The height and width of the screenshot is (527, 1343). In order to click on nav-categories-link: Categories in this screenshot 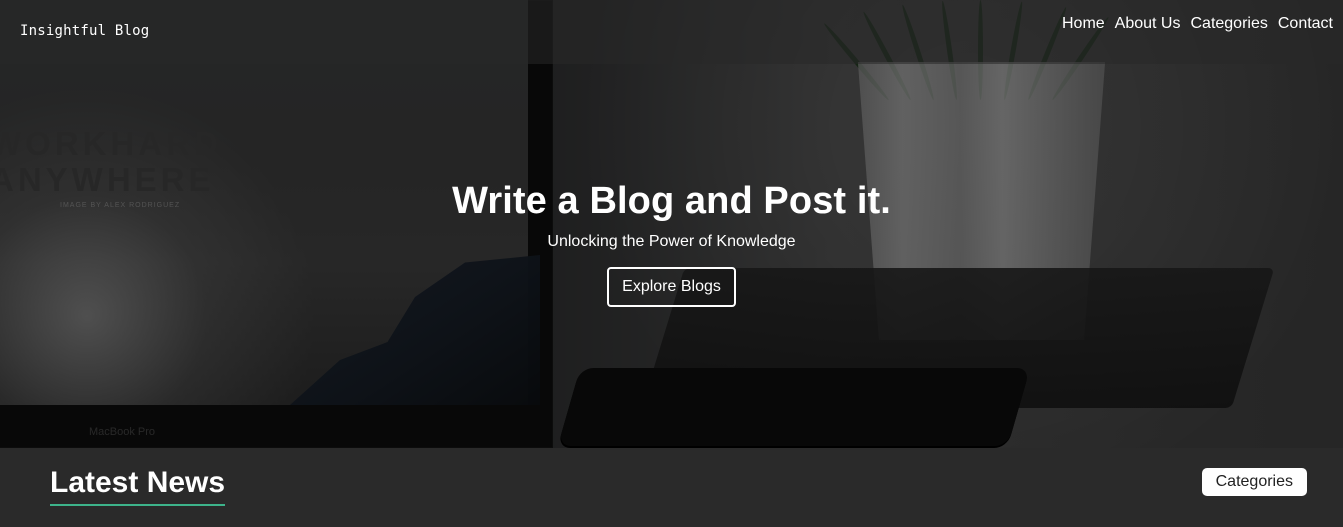, I will do `click(1228, 24)`.